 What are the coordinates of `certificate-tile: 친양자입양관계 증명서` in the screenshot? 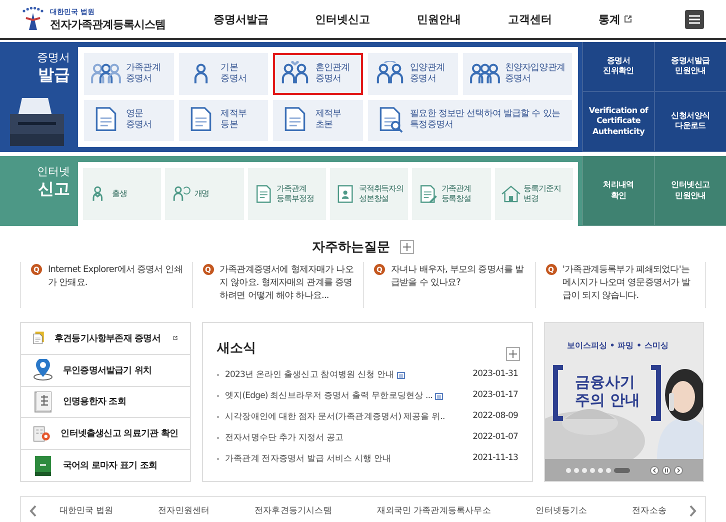 It's located at (517, 73).